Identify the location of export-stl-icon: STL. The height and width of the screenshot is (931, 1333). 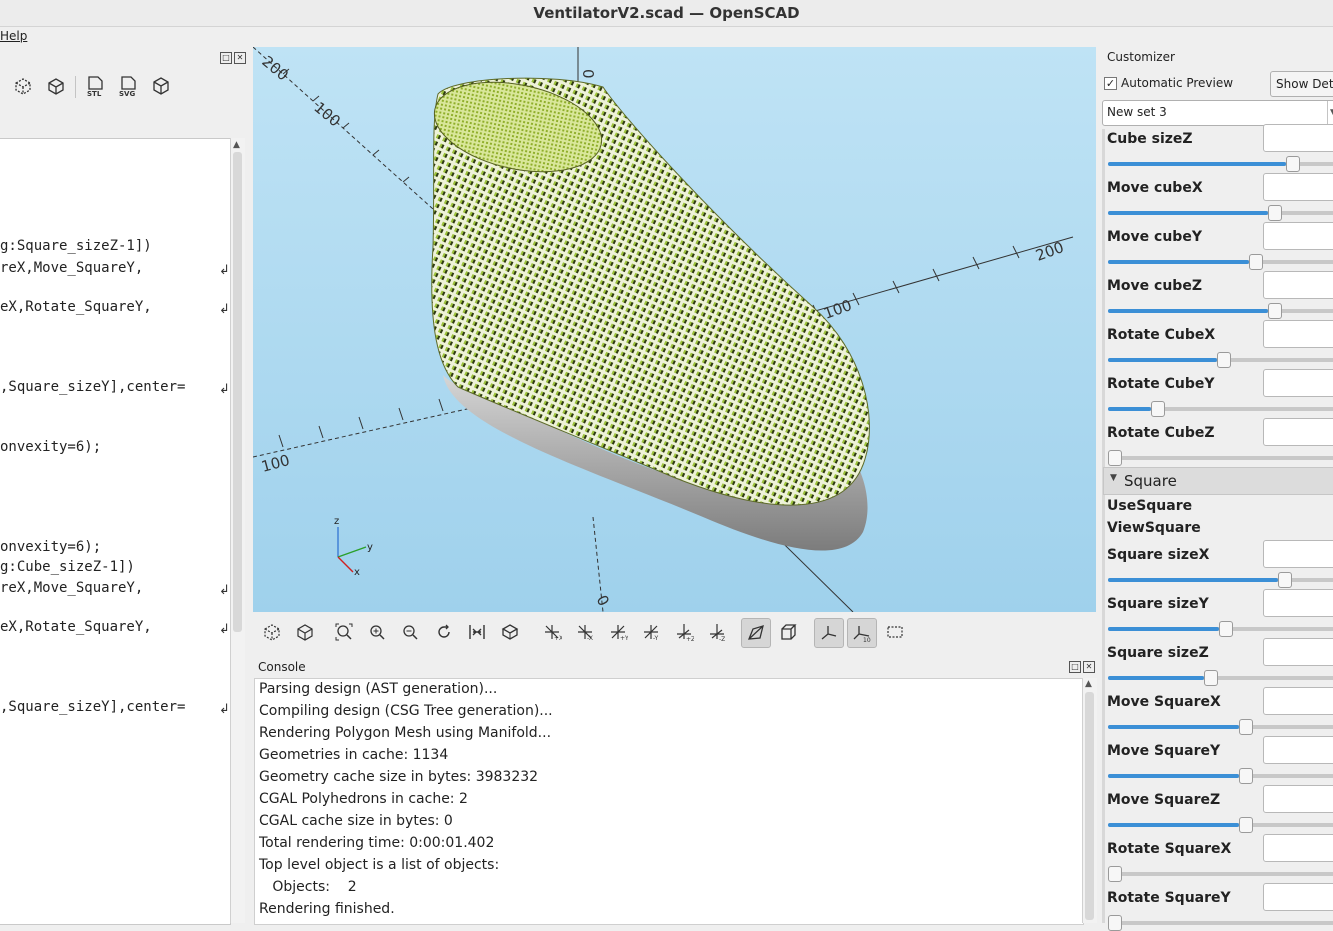
(95, 86).